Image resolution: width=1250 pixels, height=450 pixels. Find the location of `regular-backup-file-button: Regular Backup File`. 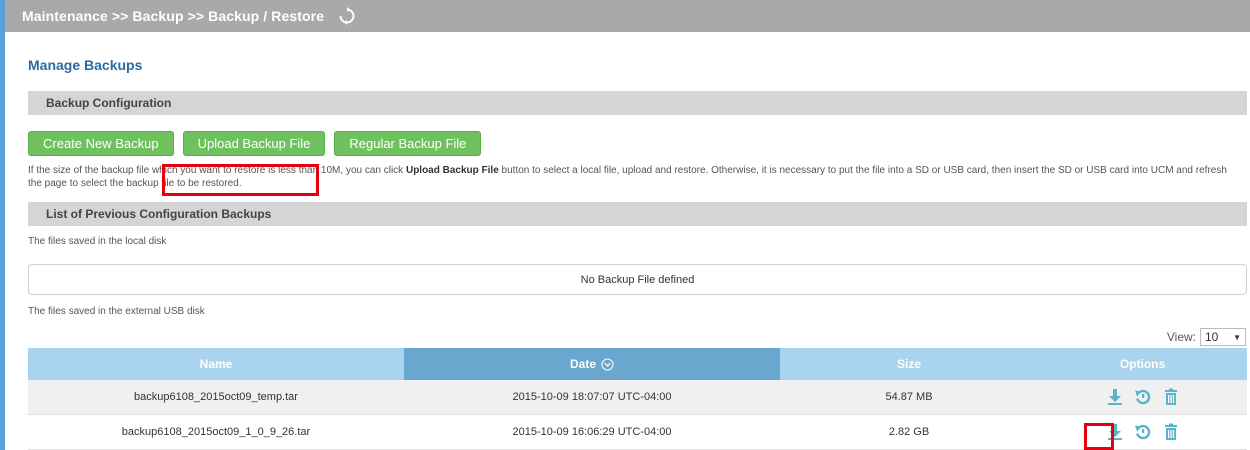

regular-backup-file-button: Regular Backup File is located at coordinates (408, 143).